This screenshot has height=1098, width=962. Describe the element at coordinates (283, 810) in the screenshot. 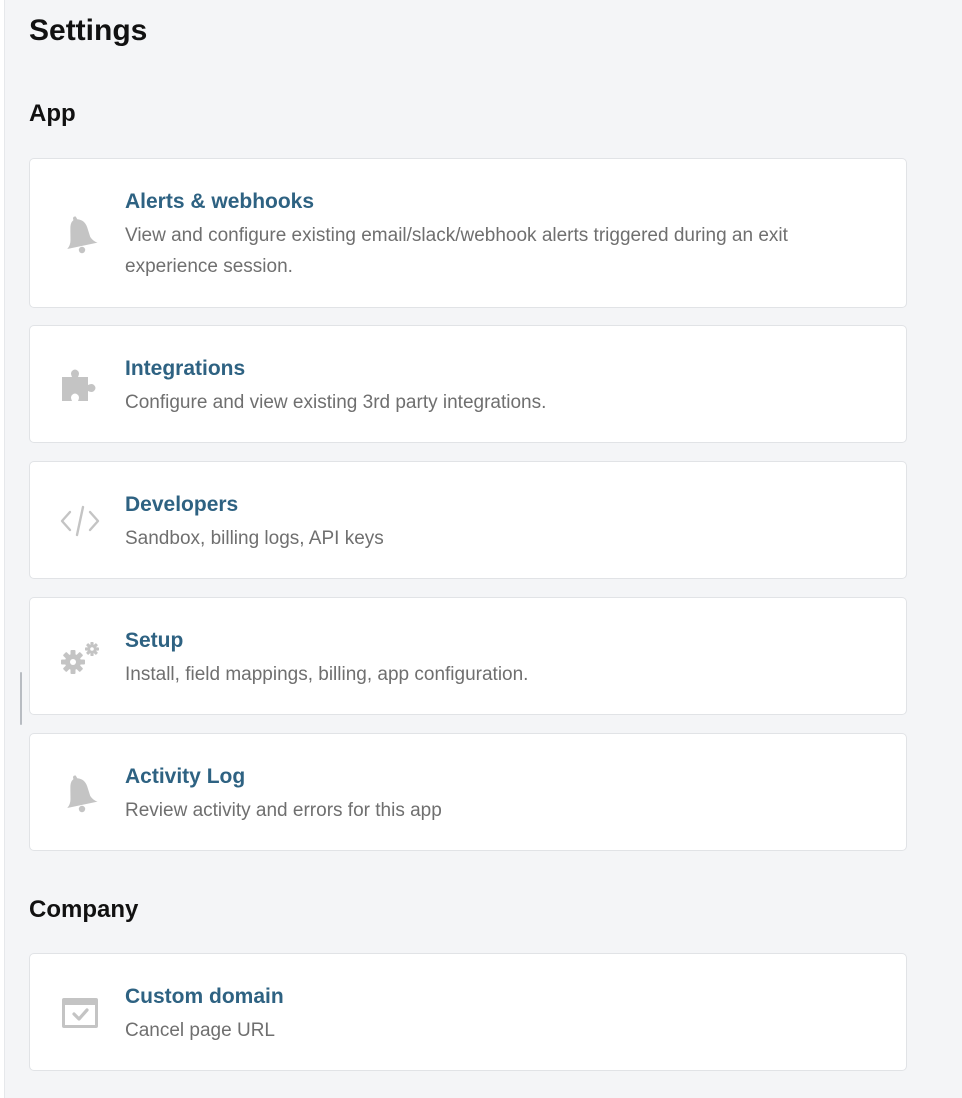

I see `settings-card-description: Review activity and errors for this app` at that location.